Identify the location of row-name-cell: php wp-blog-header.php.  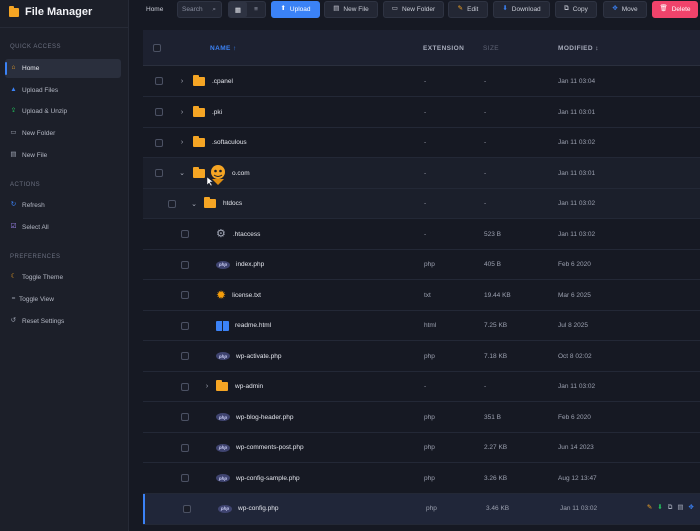
(254, 417).